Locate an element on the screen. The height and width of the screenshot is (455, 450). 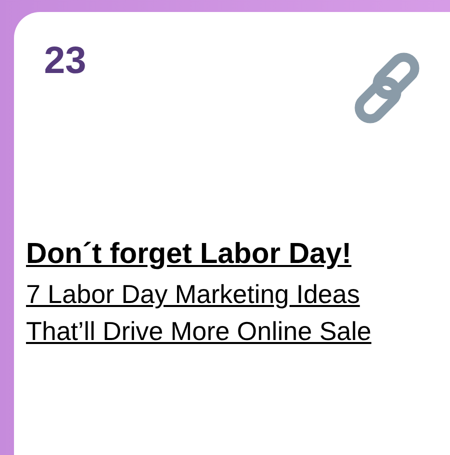
article-link: That’ll Drive More Online Sale is located at coordinates (199, 331).